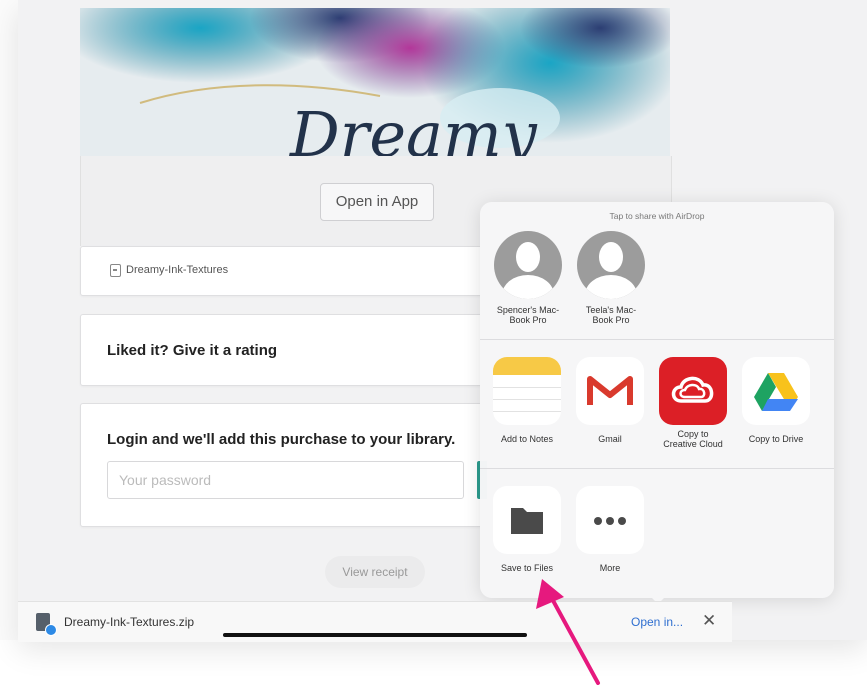 The width and height of the screenshot is (867, 685). I want to click on gmail-icon, so click(610, 391).